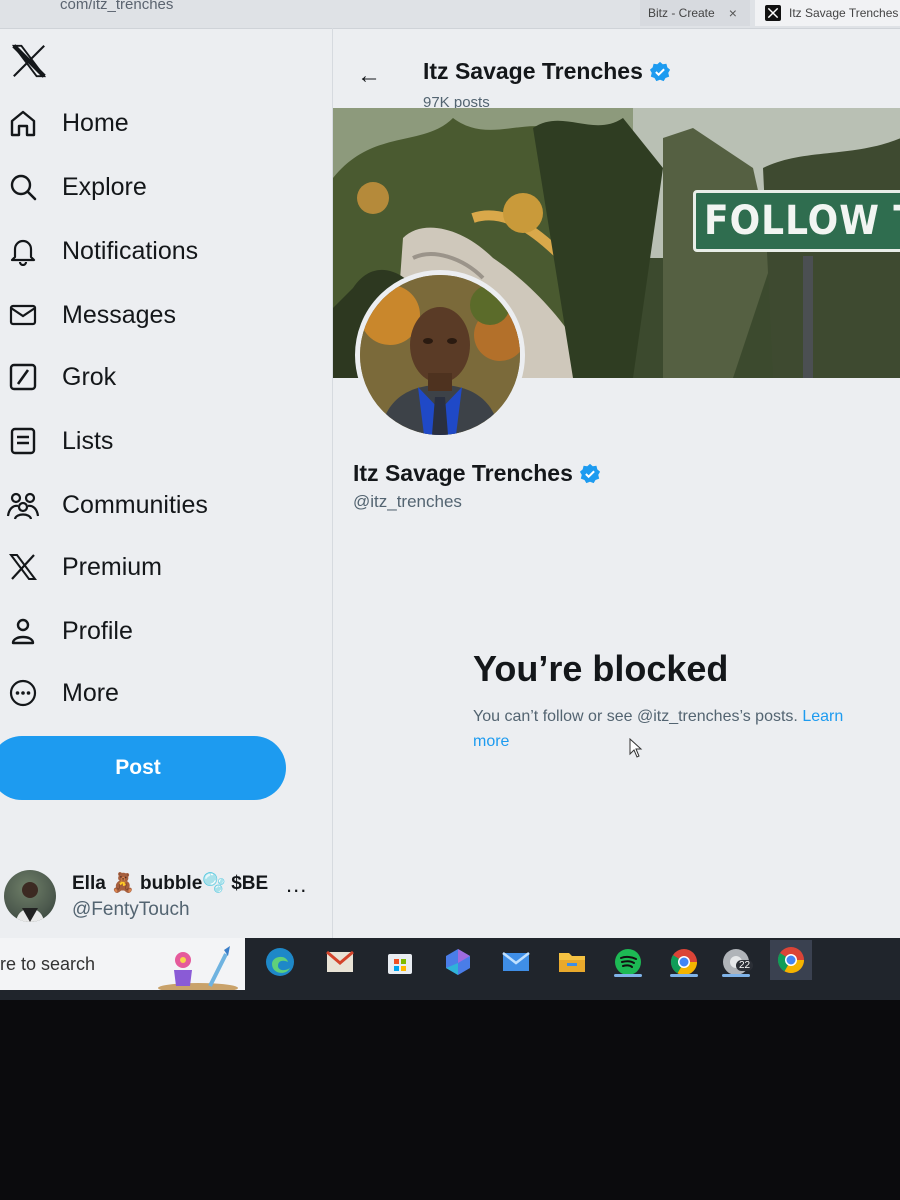 The image size is (900, 1200). What do you see at coordinates (112, 566) in the screenshot?
I see `sidebar-item-label: Premium` at bounding box center [112, 566].